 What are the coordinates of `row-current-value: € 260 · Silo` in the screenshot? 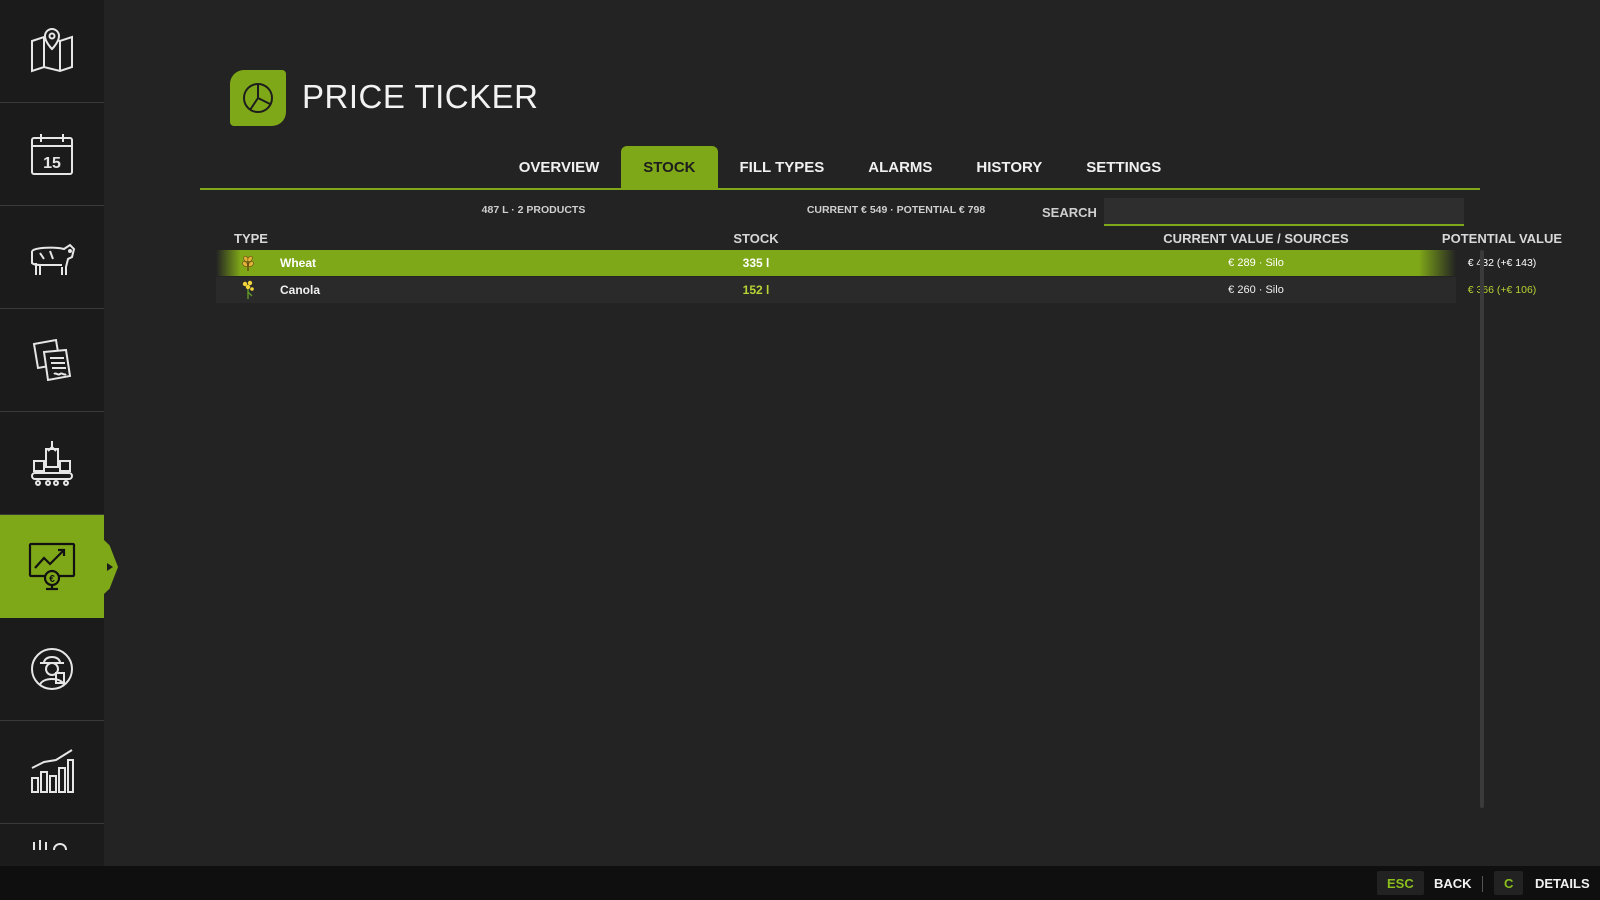 It's located at (1256, 290).